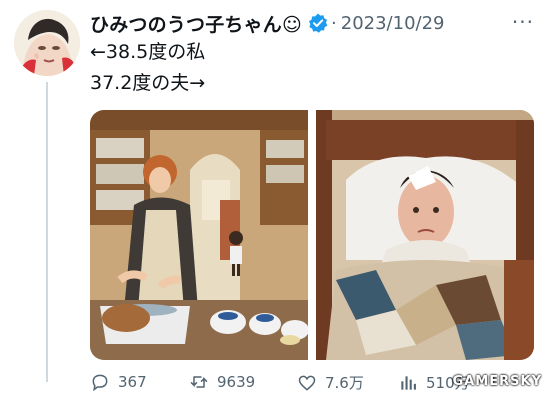 This screenshot has width=550, height=402. I want to click on tweet-header: ひみつのうつ子ちゃん☺ · 2023/10/29, so click(267, 23).